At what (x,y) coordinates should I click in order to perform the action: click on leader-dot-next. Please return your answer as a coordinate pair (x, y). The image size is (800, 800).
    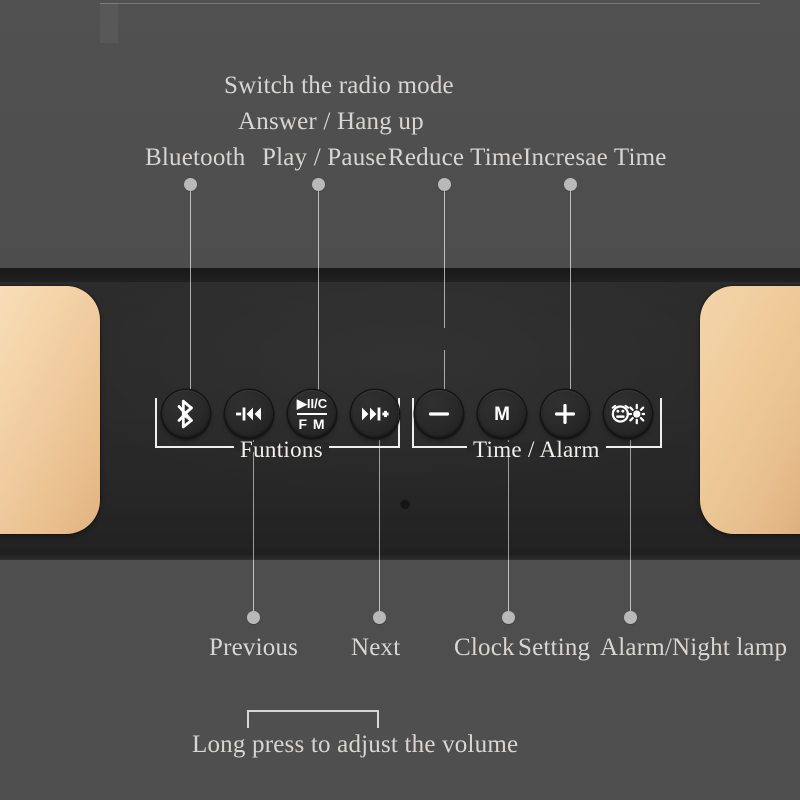
    Looking at the image, I should click on (379, 617).